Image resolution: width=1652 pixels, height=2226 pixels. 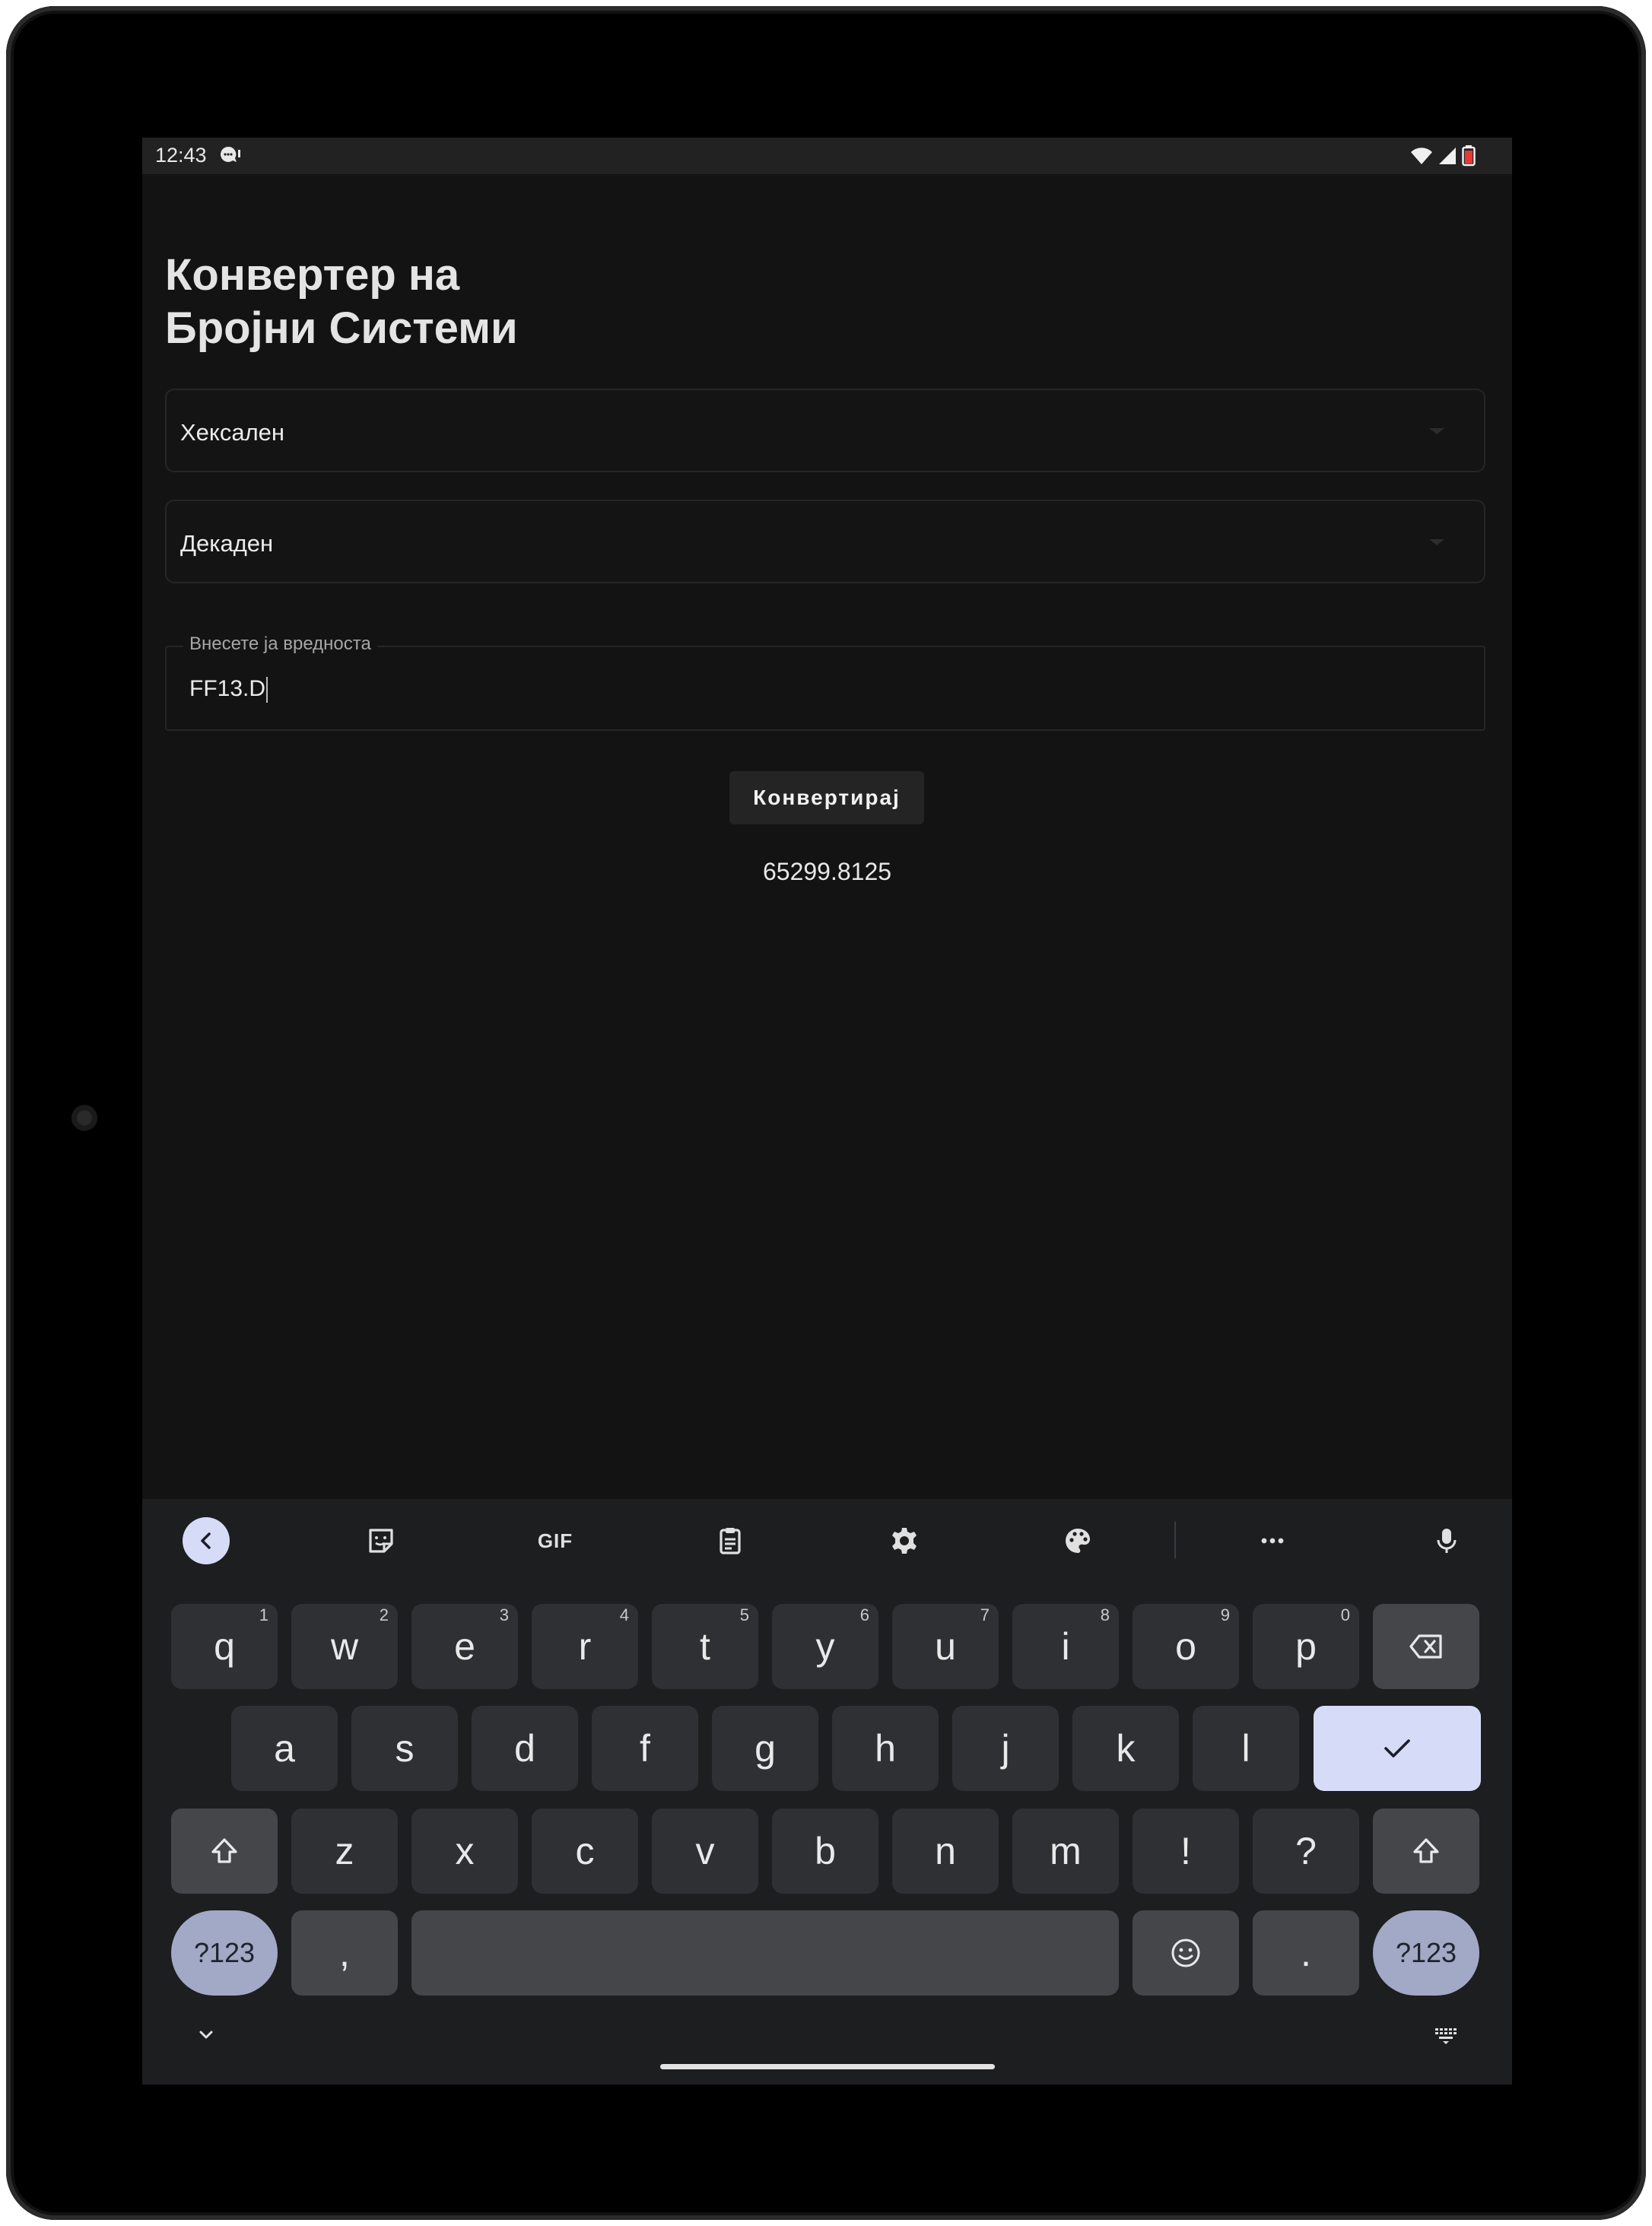 I want to click on space-key, so click(x=765, y=1953).